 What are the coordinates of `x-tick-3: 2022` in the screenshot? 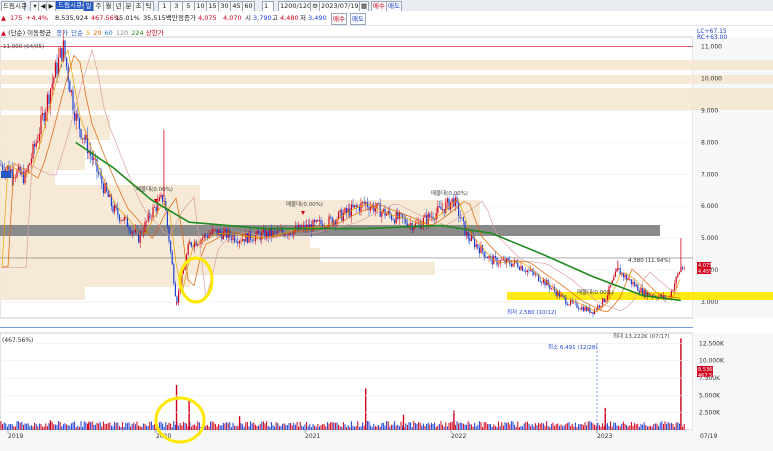 It's located at (458, 436).